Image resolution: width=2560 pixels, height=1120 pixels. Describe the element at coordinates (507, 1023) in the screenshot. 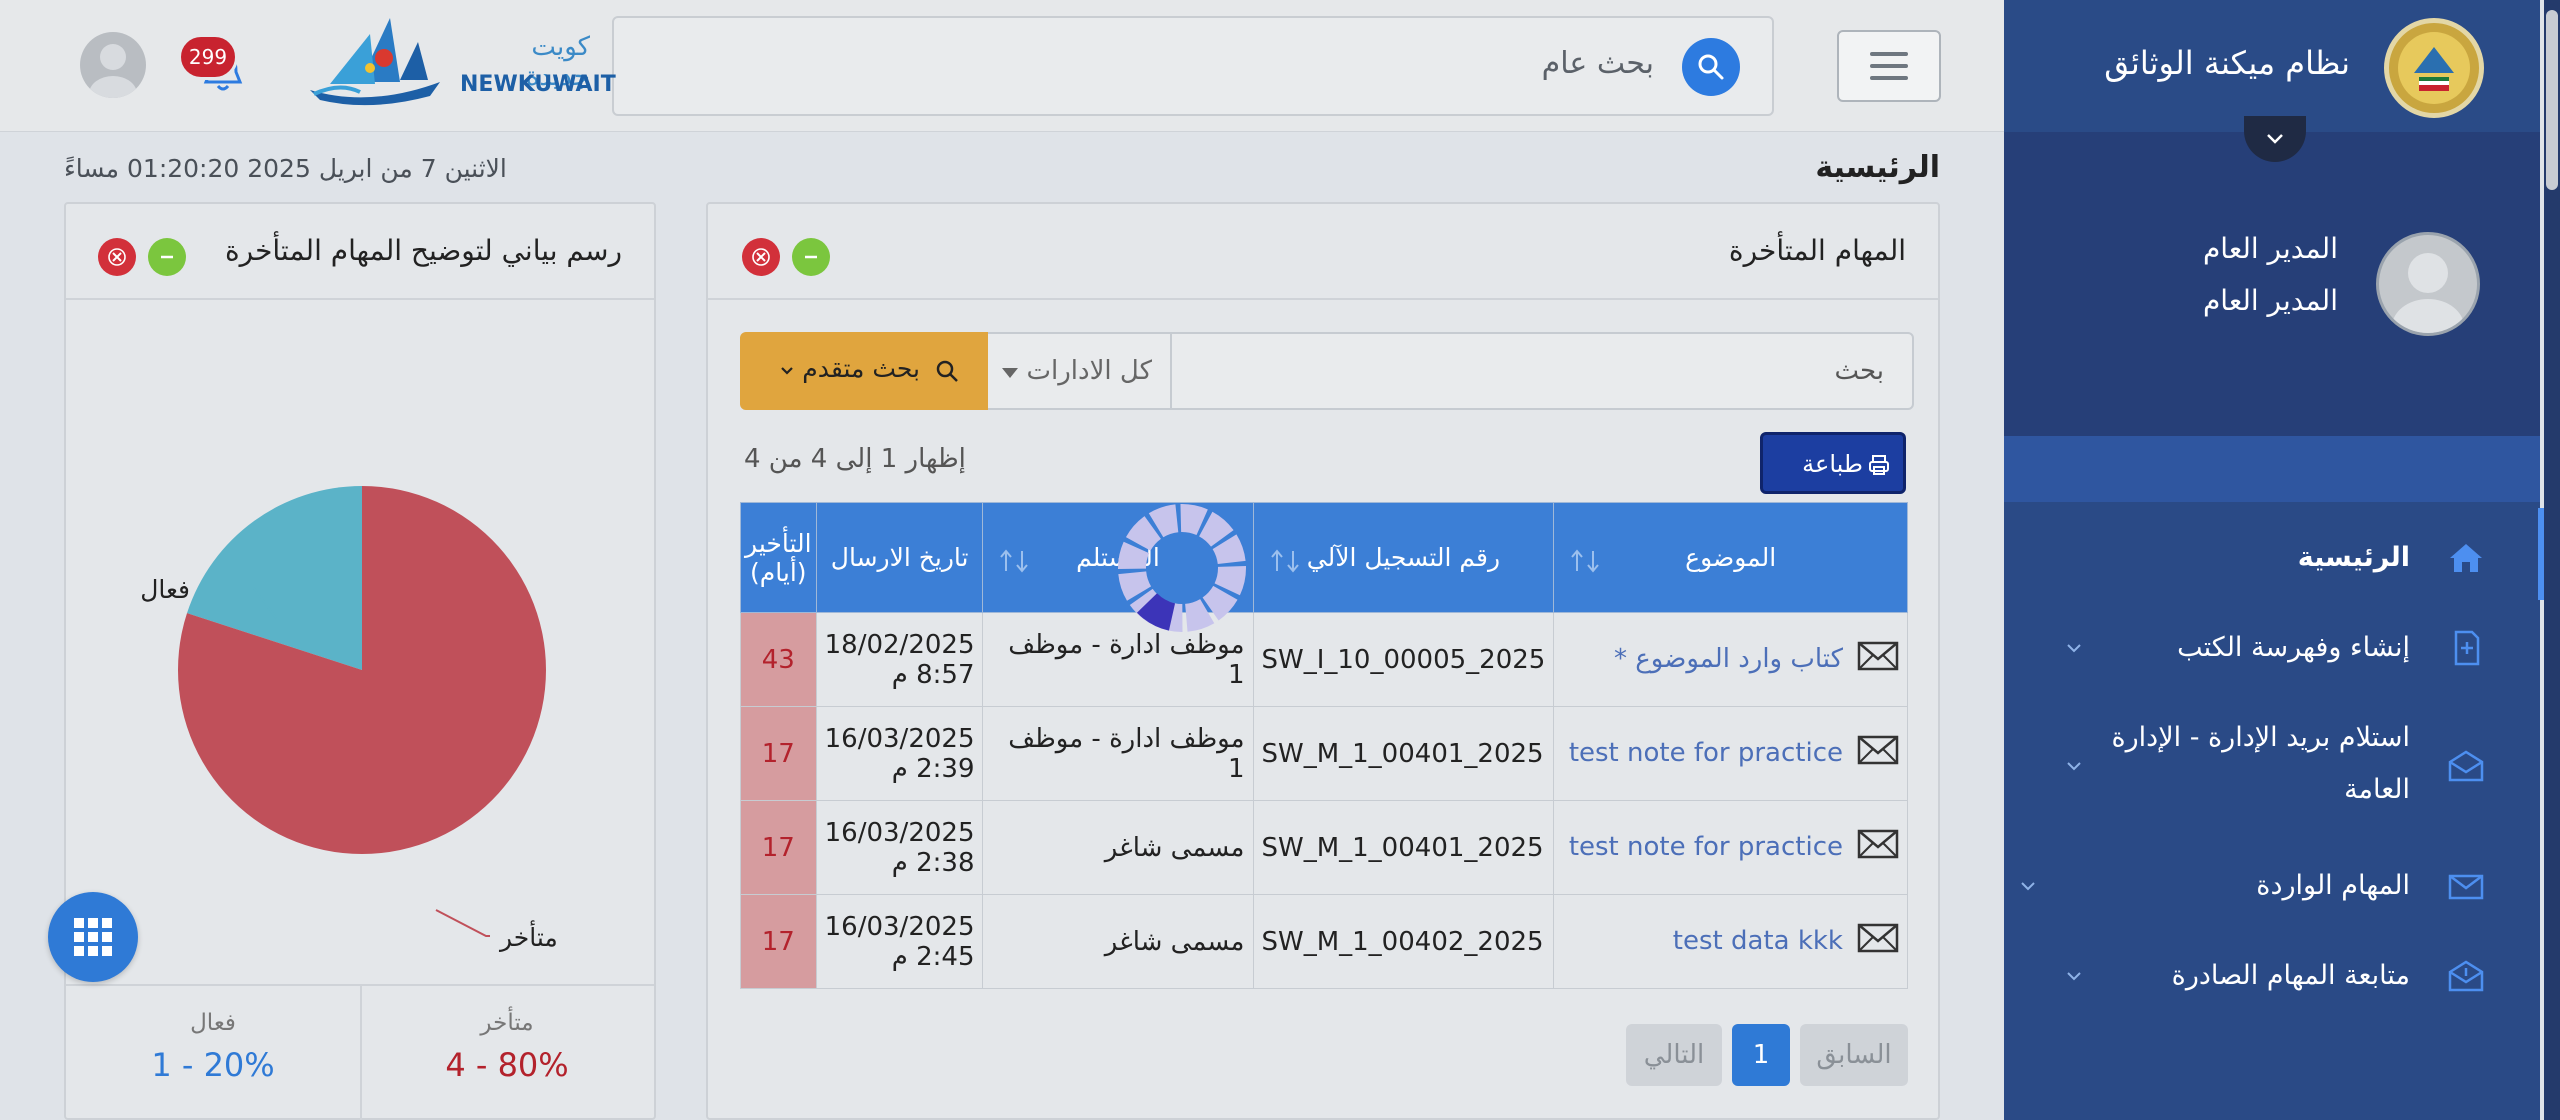

I see `summary-late-label: متأخر` at that location.